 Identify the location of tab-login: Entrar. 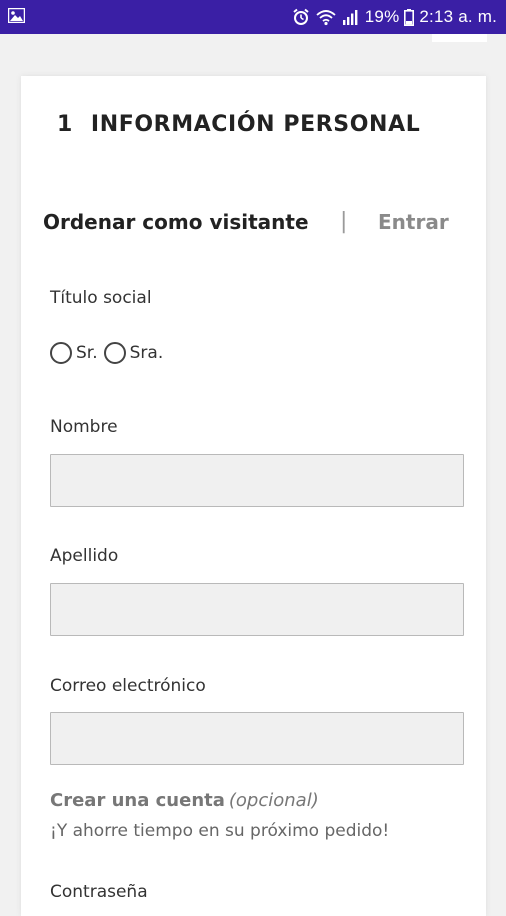
(413, 222).